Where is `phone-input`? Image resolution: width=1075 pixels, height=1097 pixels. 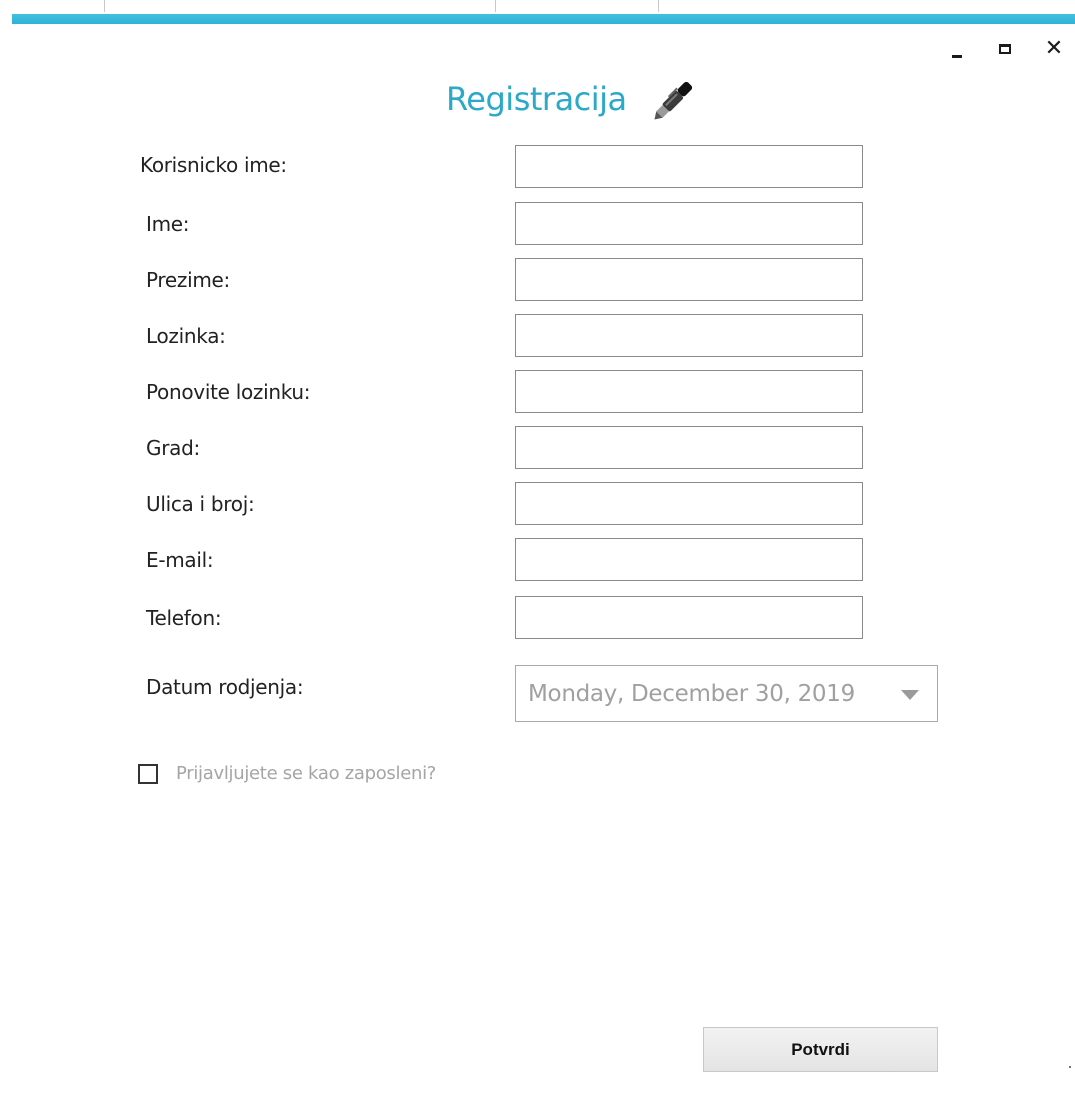 phone-input is located at coordinates (689, 617).